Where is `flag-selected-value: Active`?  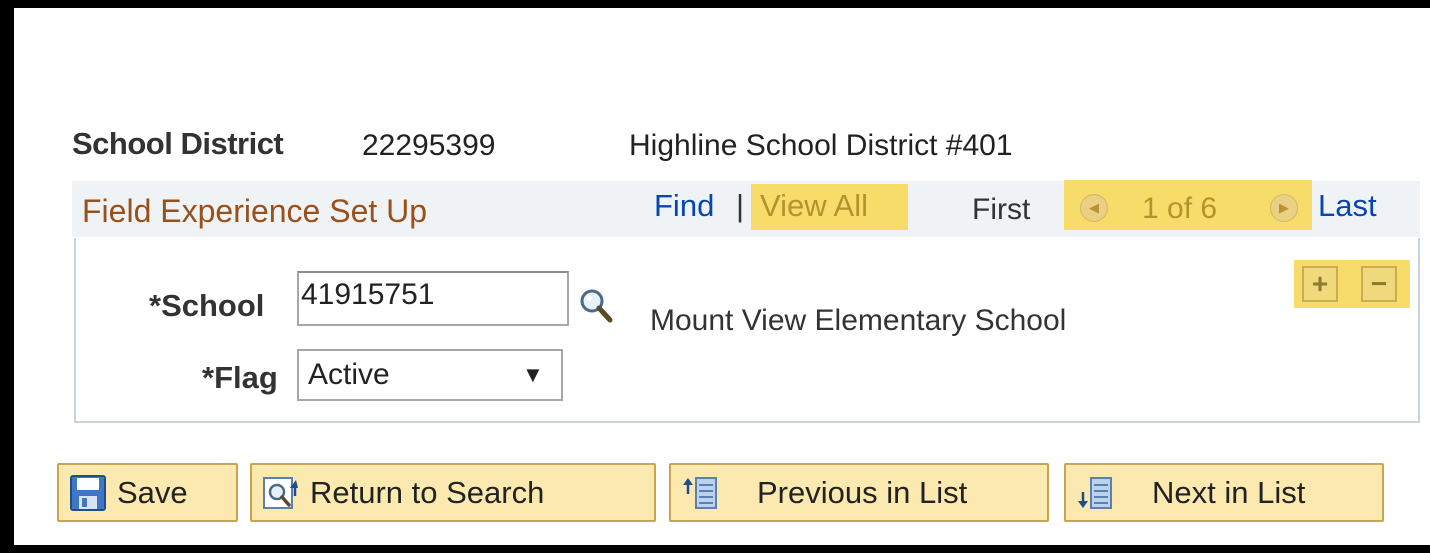 flag-selected-value: Active is located at coordinates (349, 374).